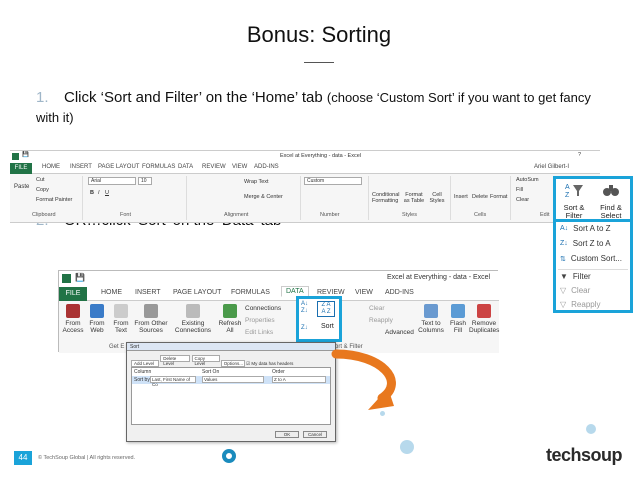 This screenshot has width=638, height=478. What do you see at coordinates (611, 190) in the screenshot?
I see `binoculars-icon` at bounding box center [611, 190].